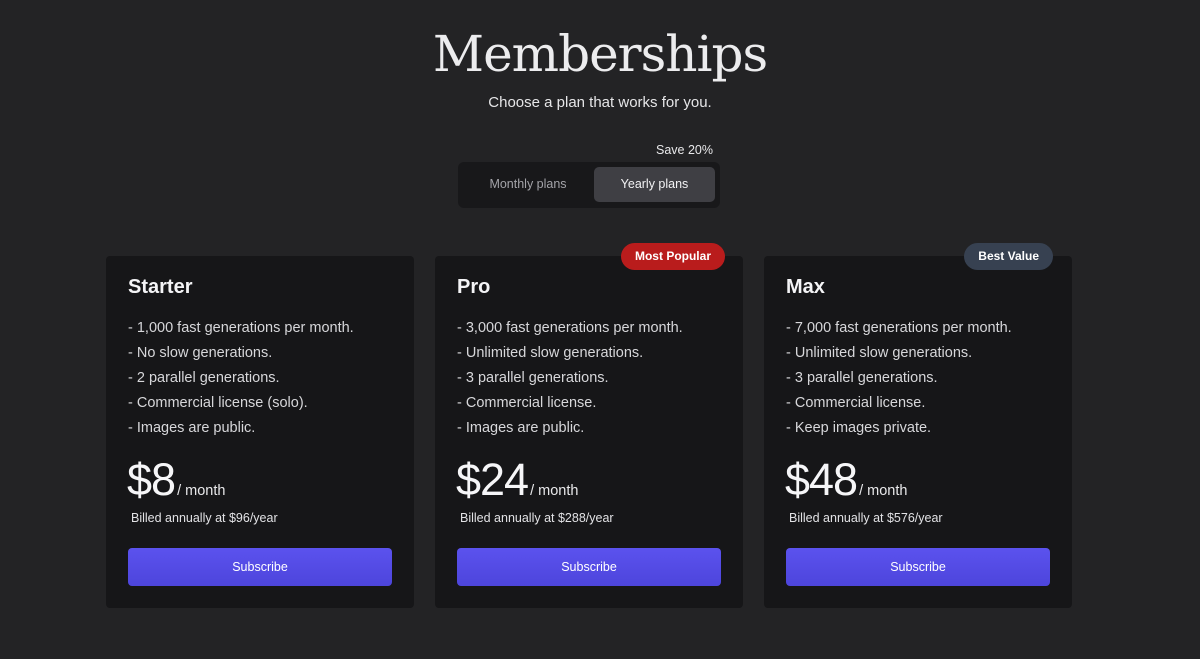 The image size is (1200, 659). I want to click on save-note: Save 20%, so click(684, 150).